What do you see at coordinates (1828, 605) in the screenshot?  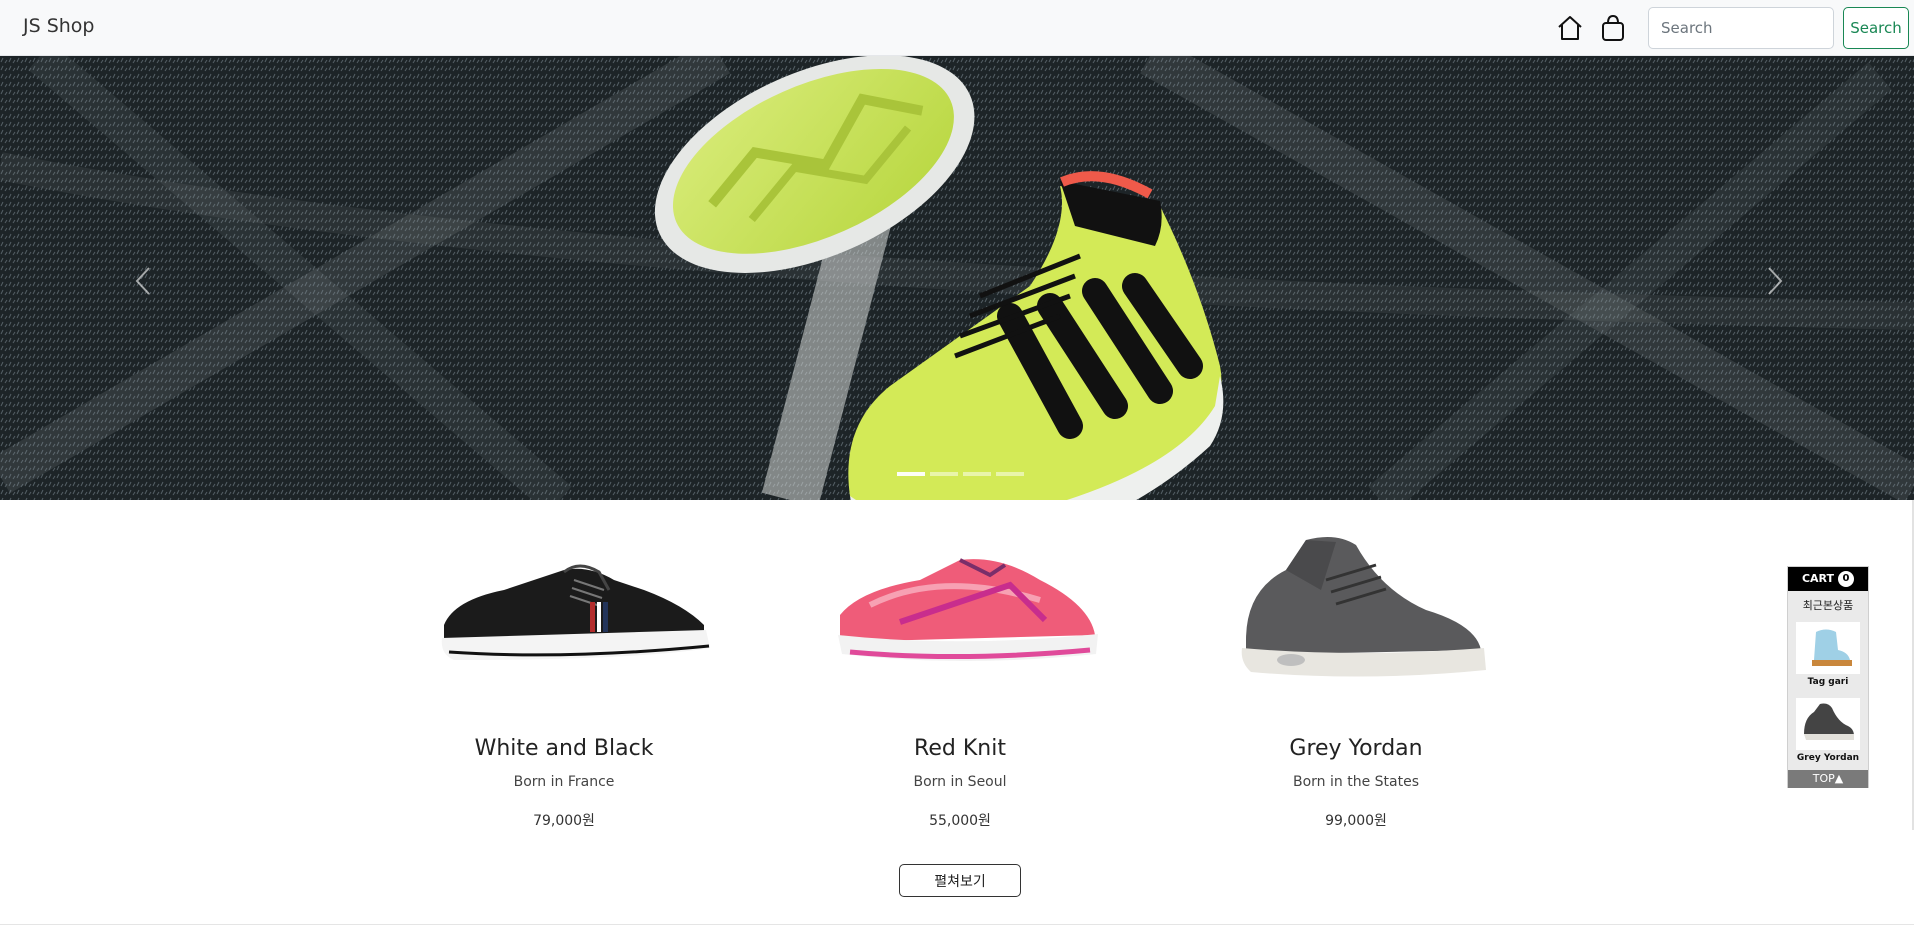 I see `recent-viewed-title: 최근본상품` at bounding box center [1828, 605].